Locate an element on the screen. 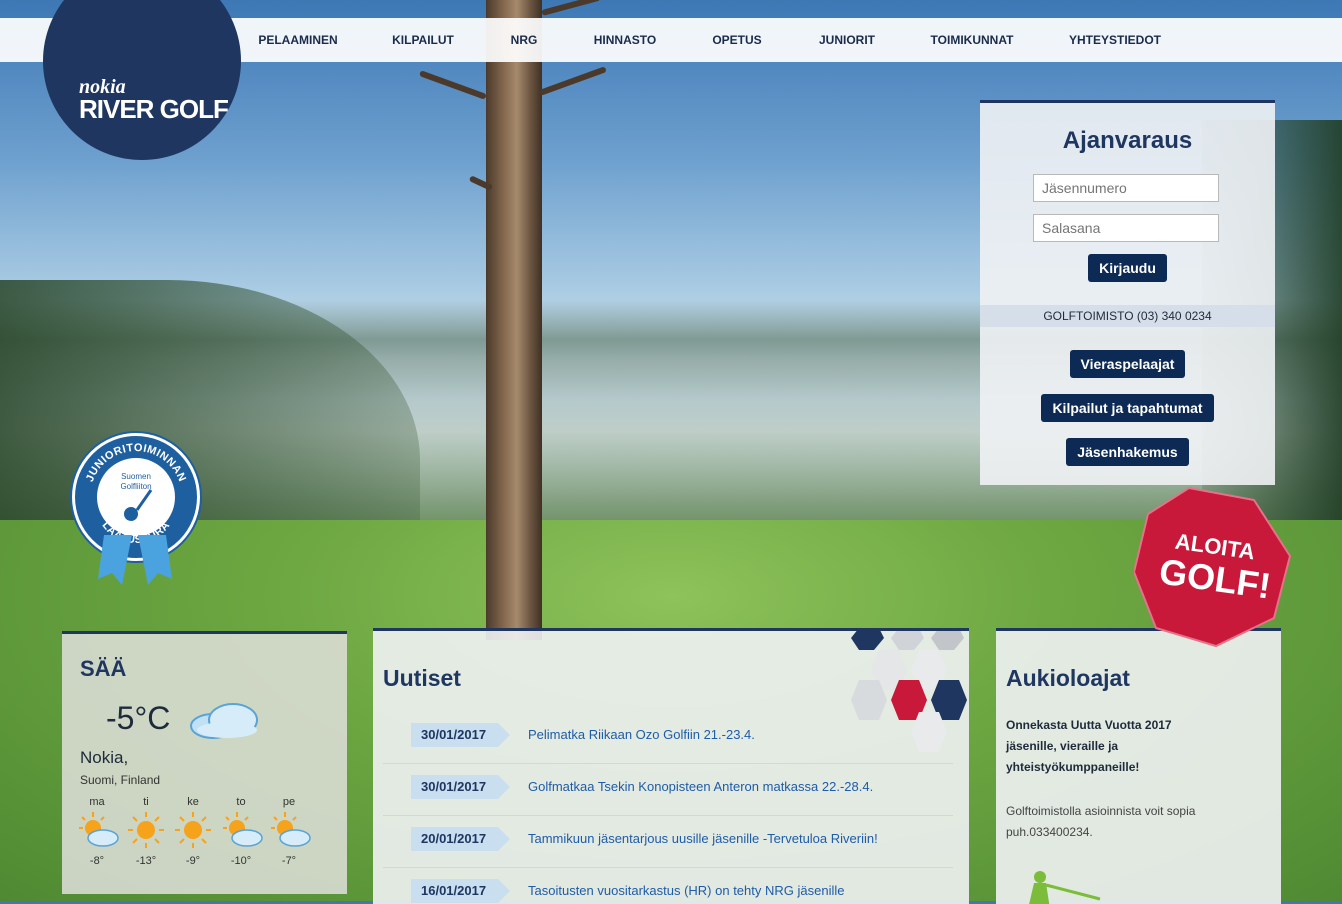 The height and width of the screenshot is (904, 1342). login-button: Kirjaudu is located at coordinates (1127, 268).